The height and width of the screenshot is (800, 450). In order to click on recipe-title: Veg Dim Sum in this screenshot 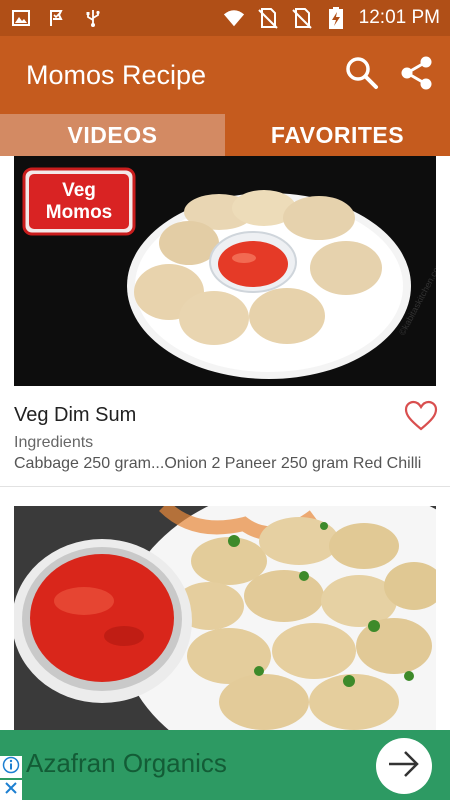, I will do `click(75, 415)`.